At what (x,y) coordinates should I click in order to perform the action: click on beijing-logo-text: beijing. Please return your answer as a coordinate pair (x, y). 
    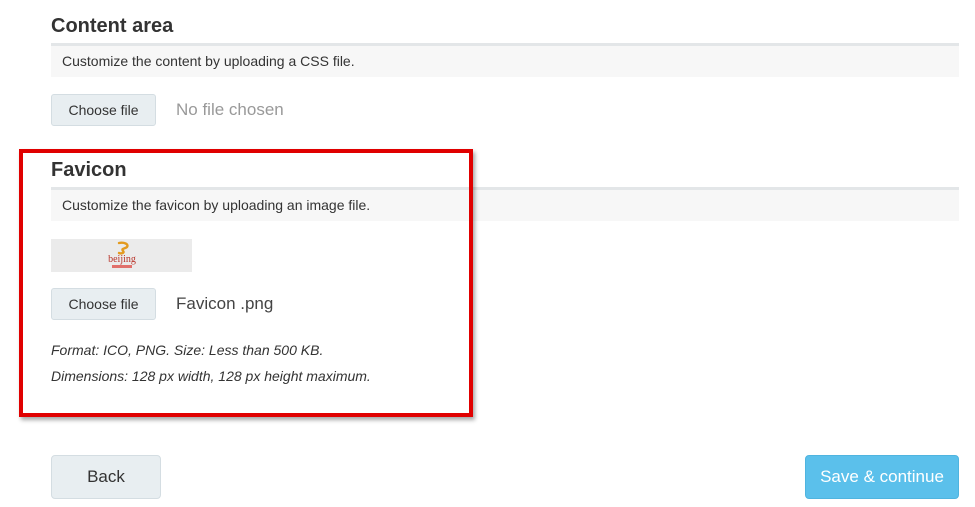
    Looking at the image, I should click on (122, 259).